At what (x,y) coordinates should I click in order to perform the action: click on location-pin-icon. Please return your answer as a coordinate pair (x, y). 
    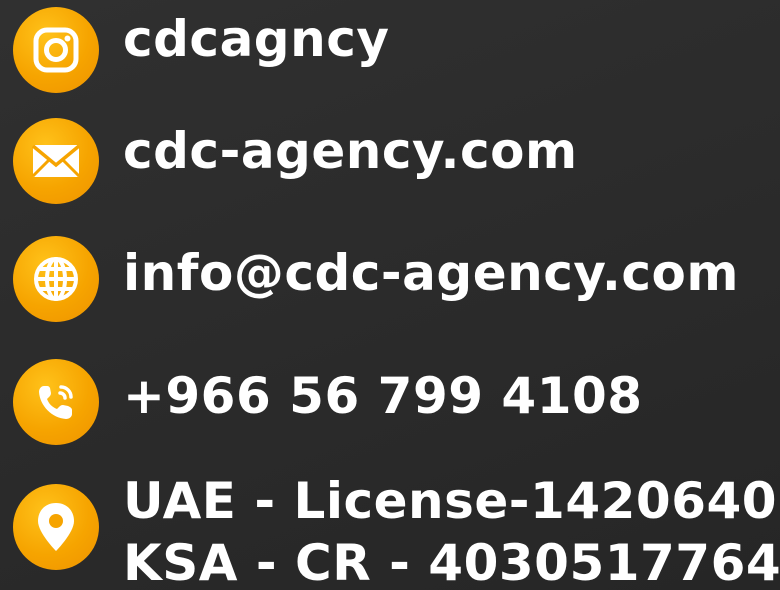
    Looking at the image, I should click on (56, 527).